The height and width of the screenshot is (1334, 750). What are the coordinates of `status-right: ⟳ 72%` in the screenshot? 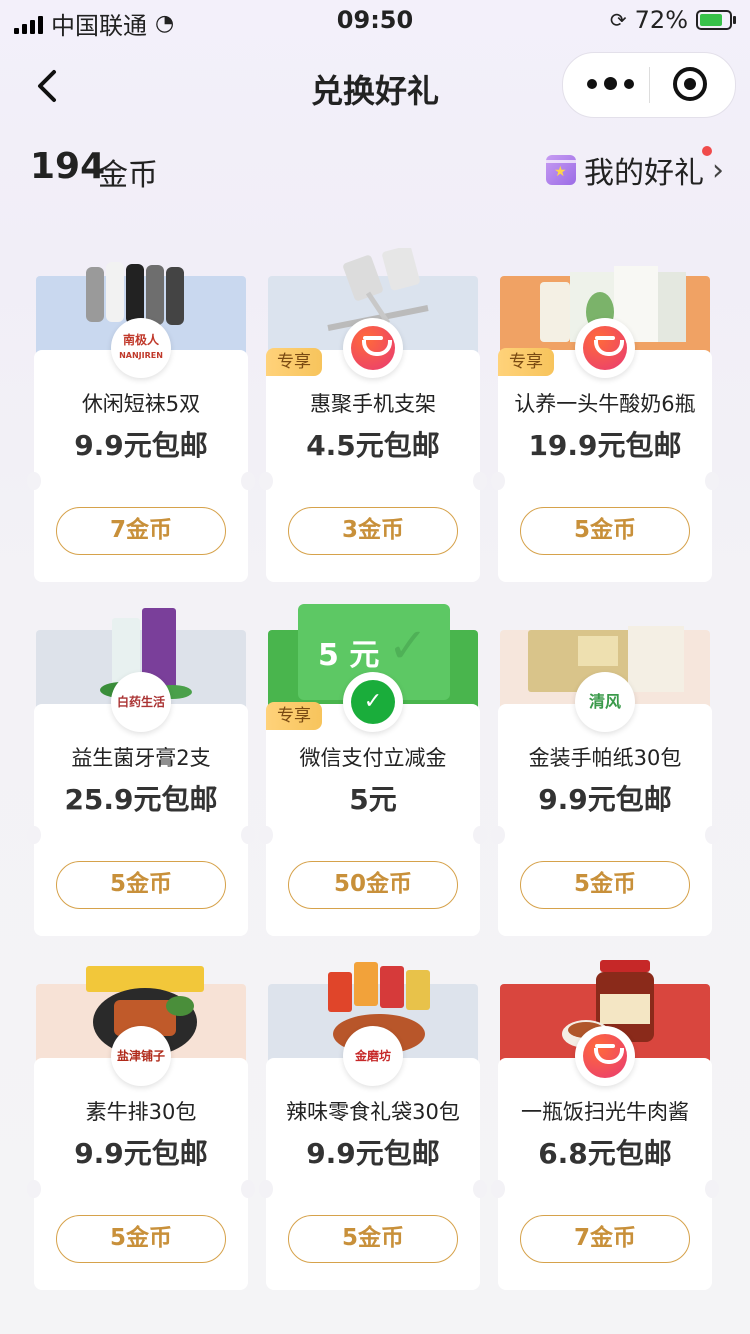 It's located at (672, 20).